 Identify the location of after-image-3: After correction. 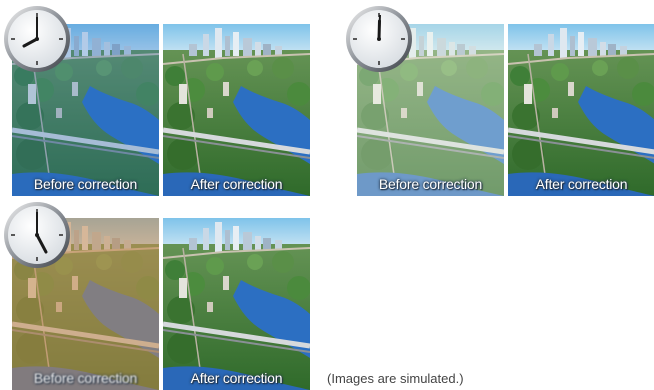
(236, 304).